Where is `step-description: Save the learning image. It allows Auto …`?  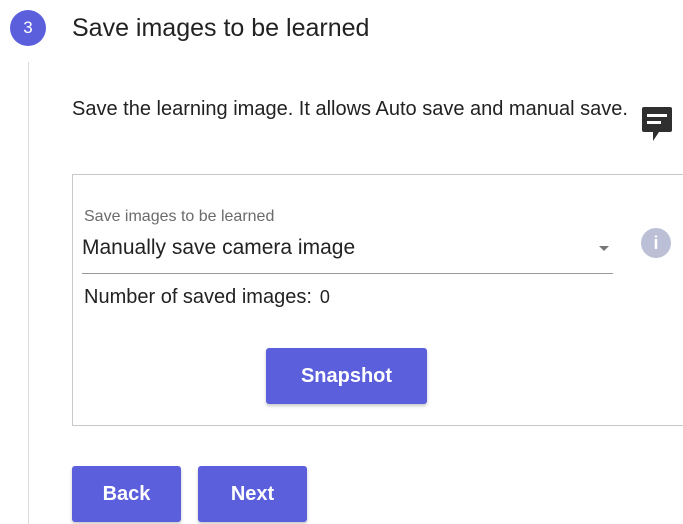 step-description: Save the learning image. It allows Auto … is located at coordinates (350, 109).